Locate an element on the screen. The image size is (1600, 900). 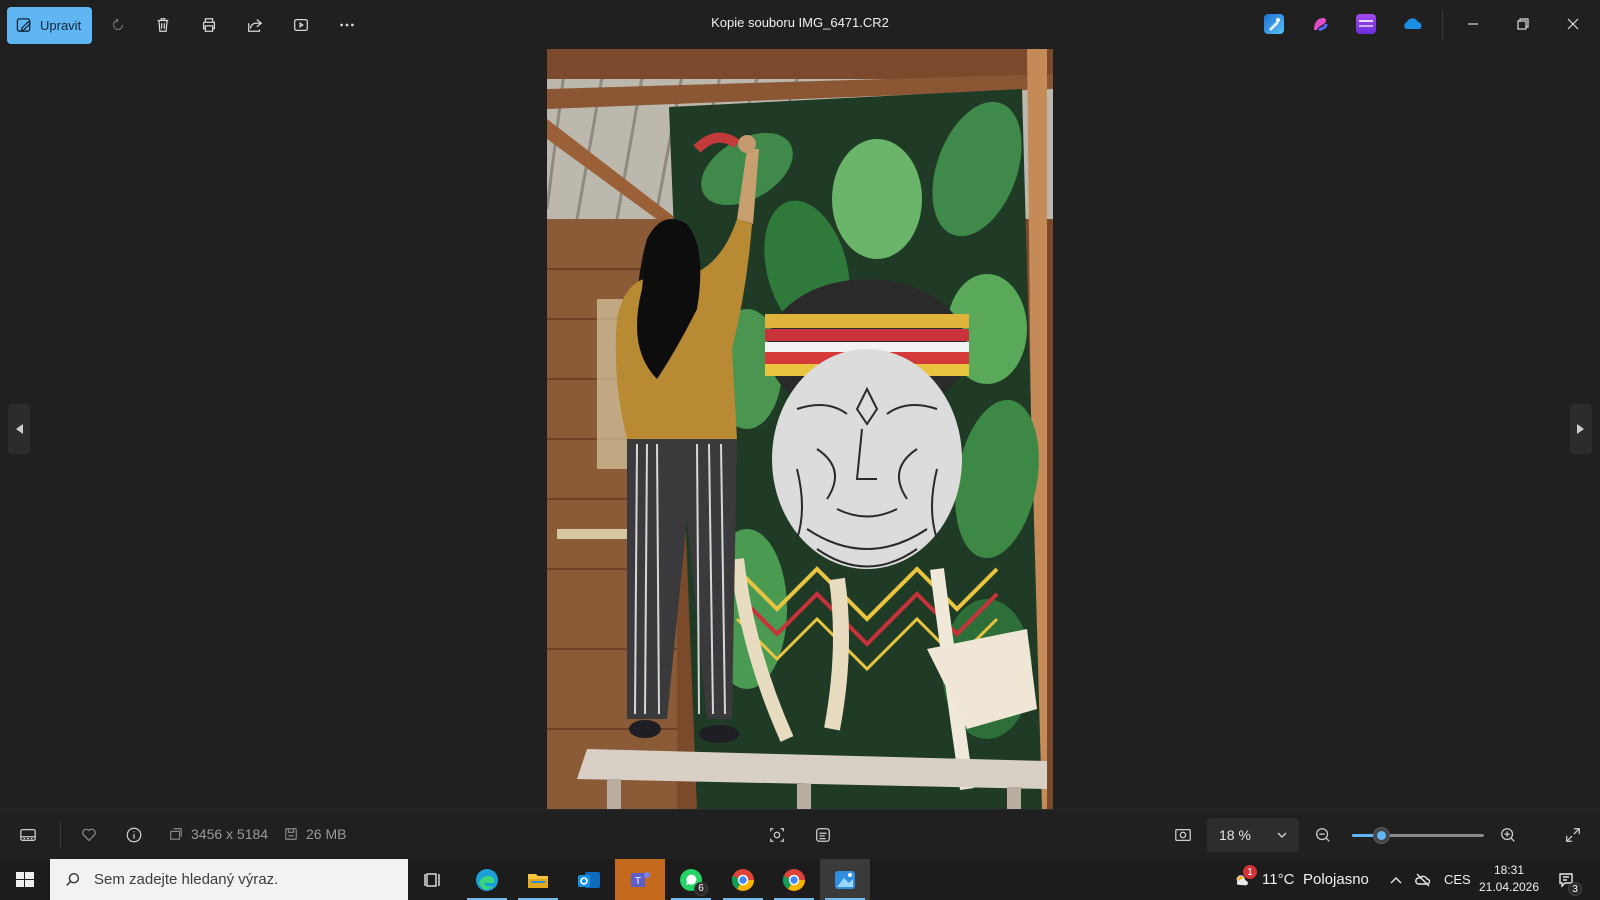
edit-button: Upravit is located at coordinates (49, 25).